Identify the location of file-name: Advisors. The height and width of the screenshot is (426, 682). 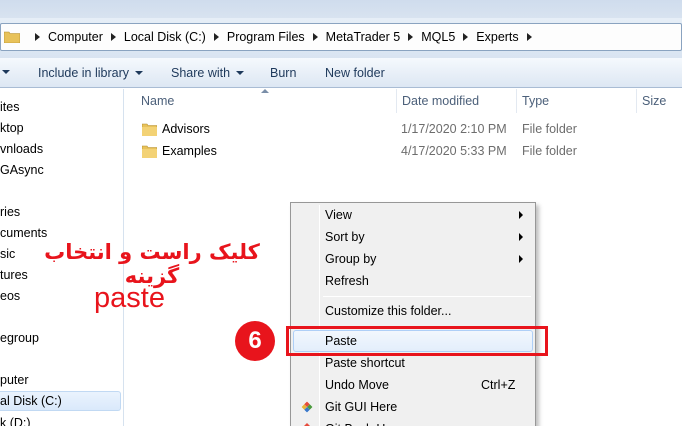
(186, 129).